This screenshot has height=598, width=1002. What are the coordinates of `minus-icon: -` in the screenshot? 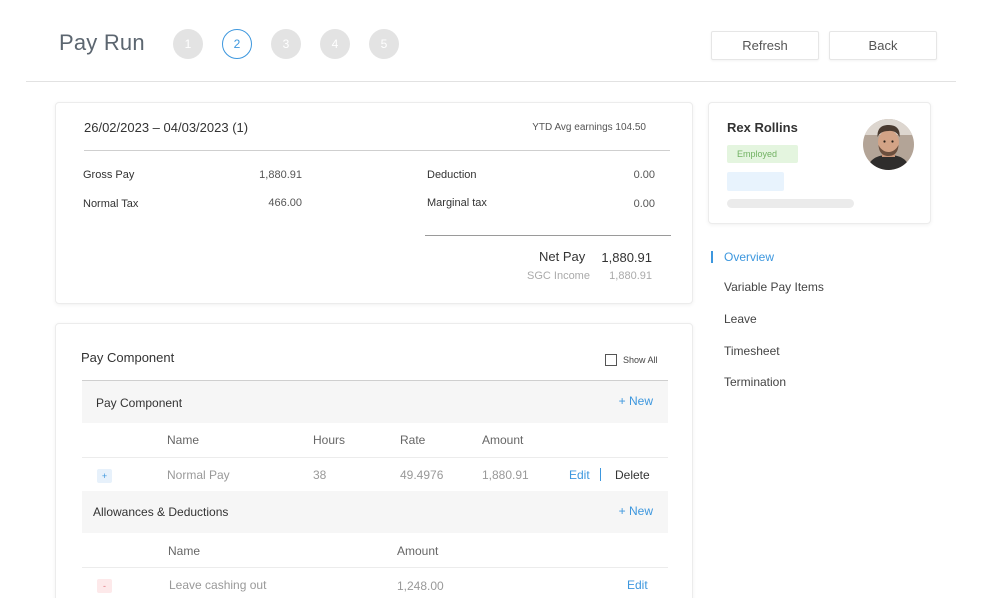 It's located at (104, 586).